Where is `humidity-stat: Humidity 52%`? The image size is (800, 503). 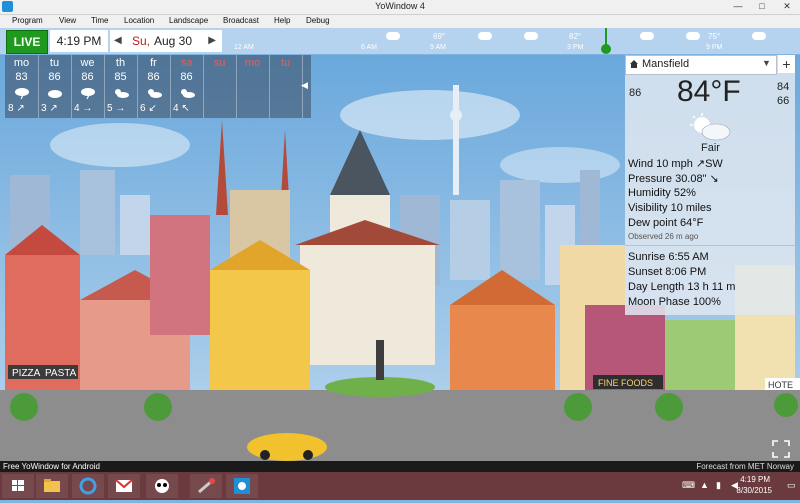 humidity-stat: Humidity 52% is located at coordinates (662, 193).